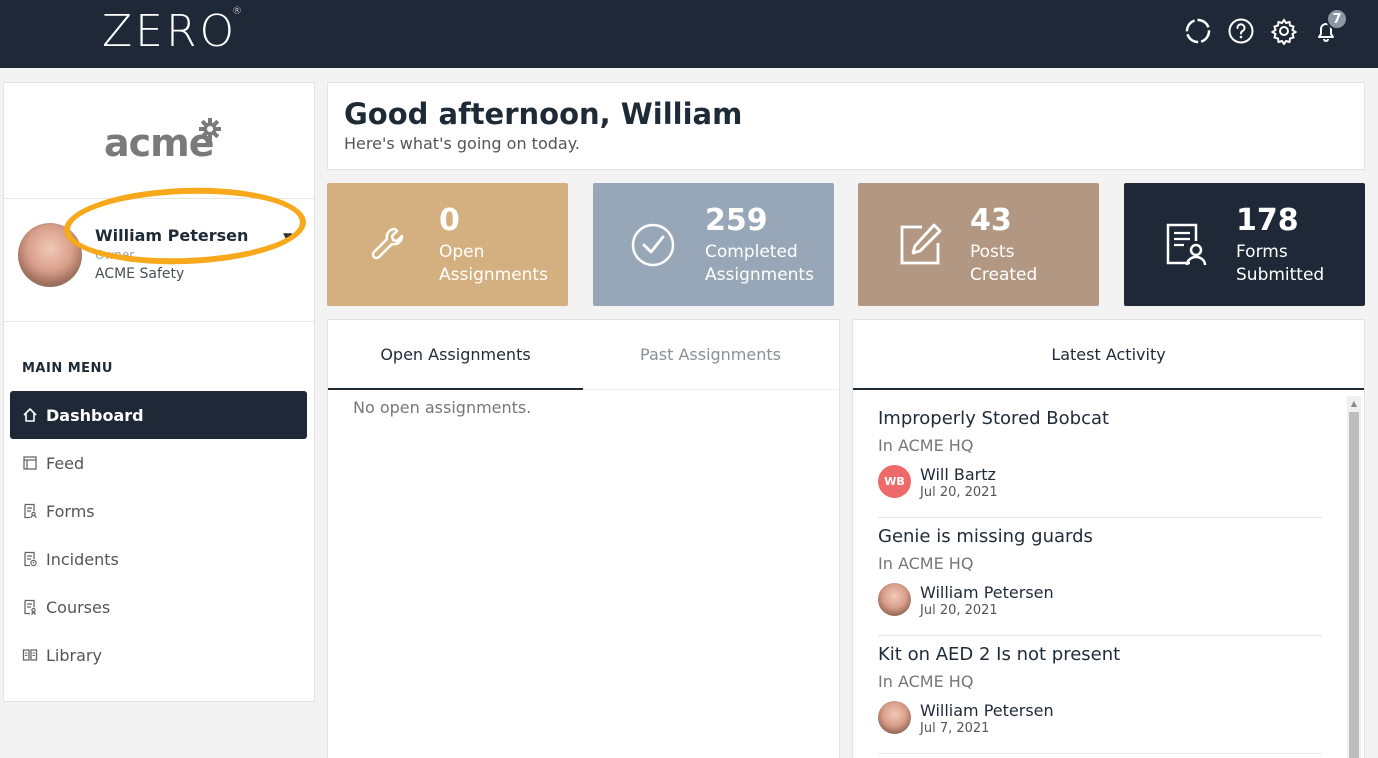 The image size is (1378, 758). I want to click on profile-role: Owner, so click(115, 255).